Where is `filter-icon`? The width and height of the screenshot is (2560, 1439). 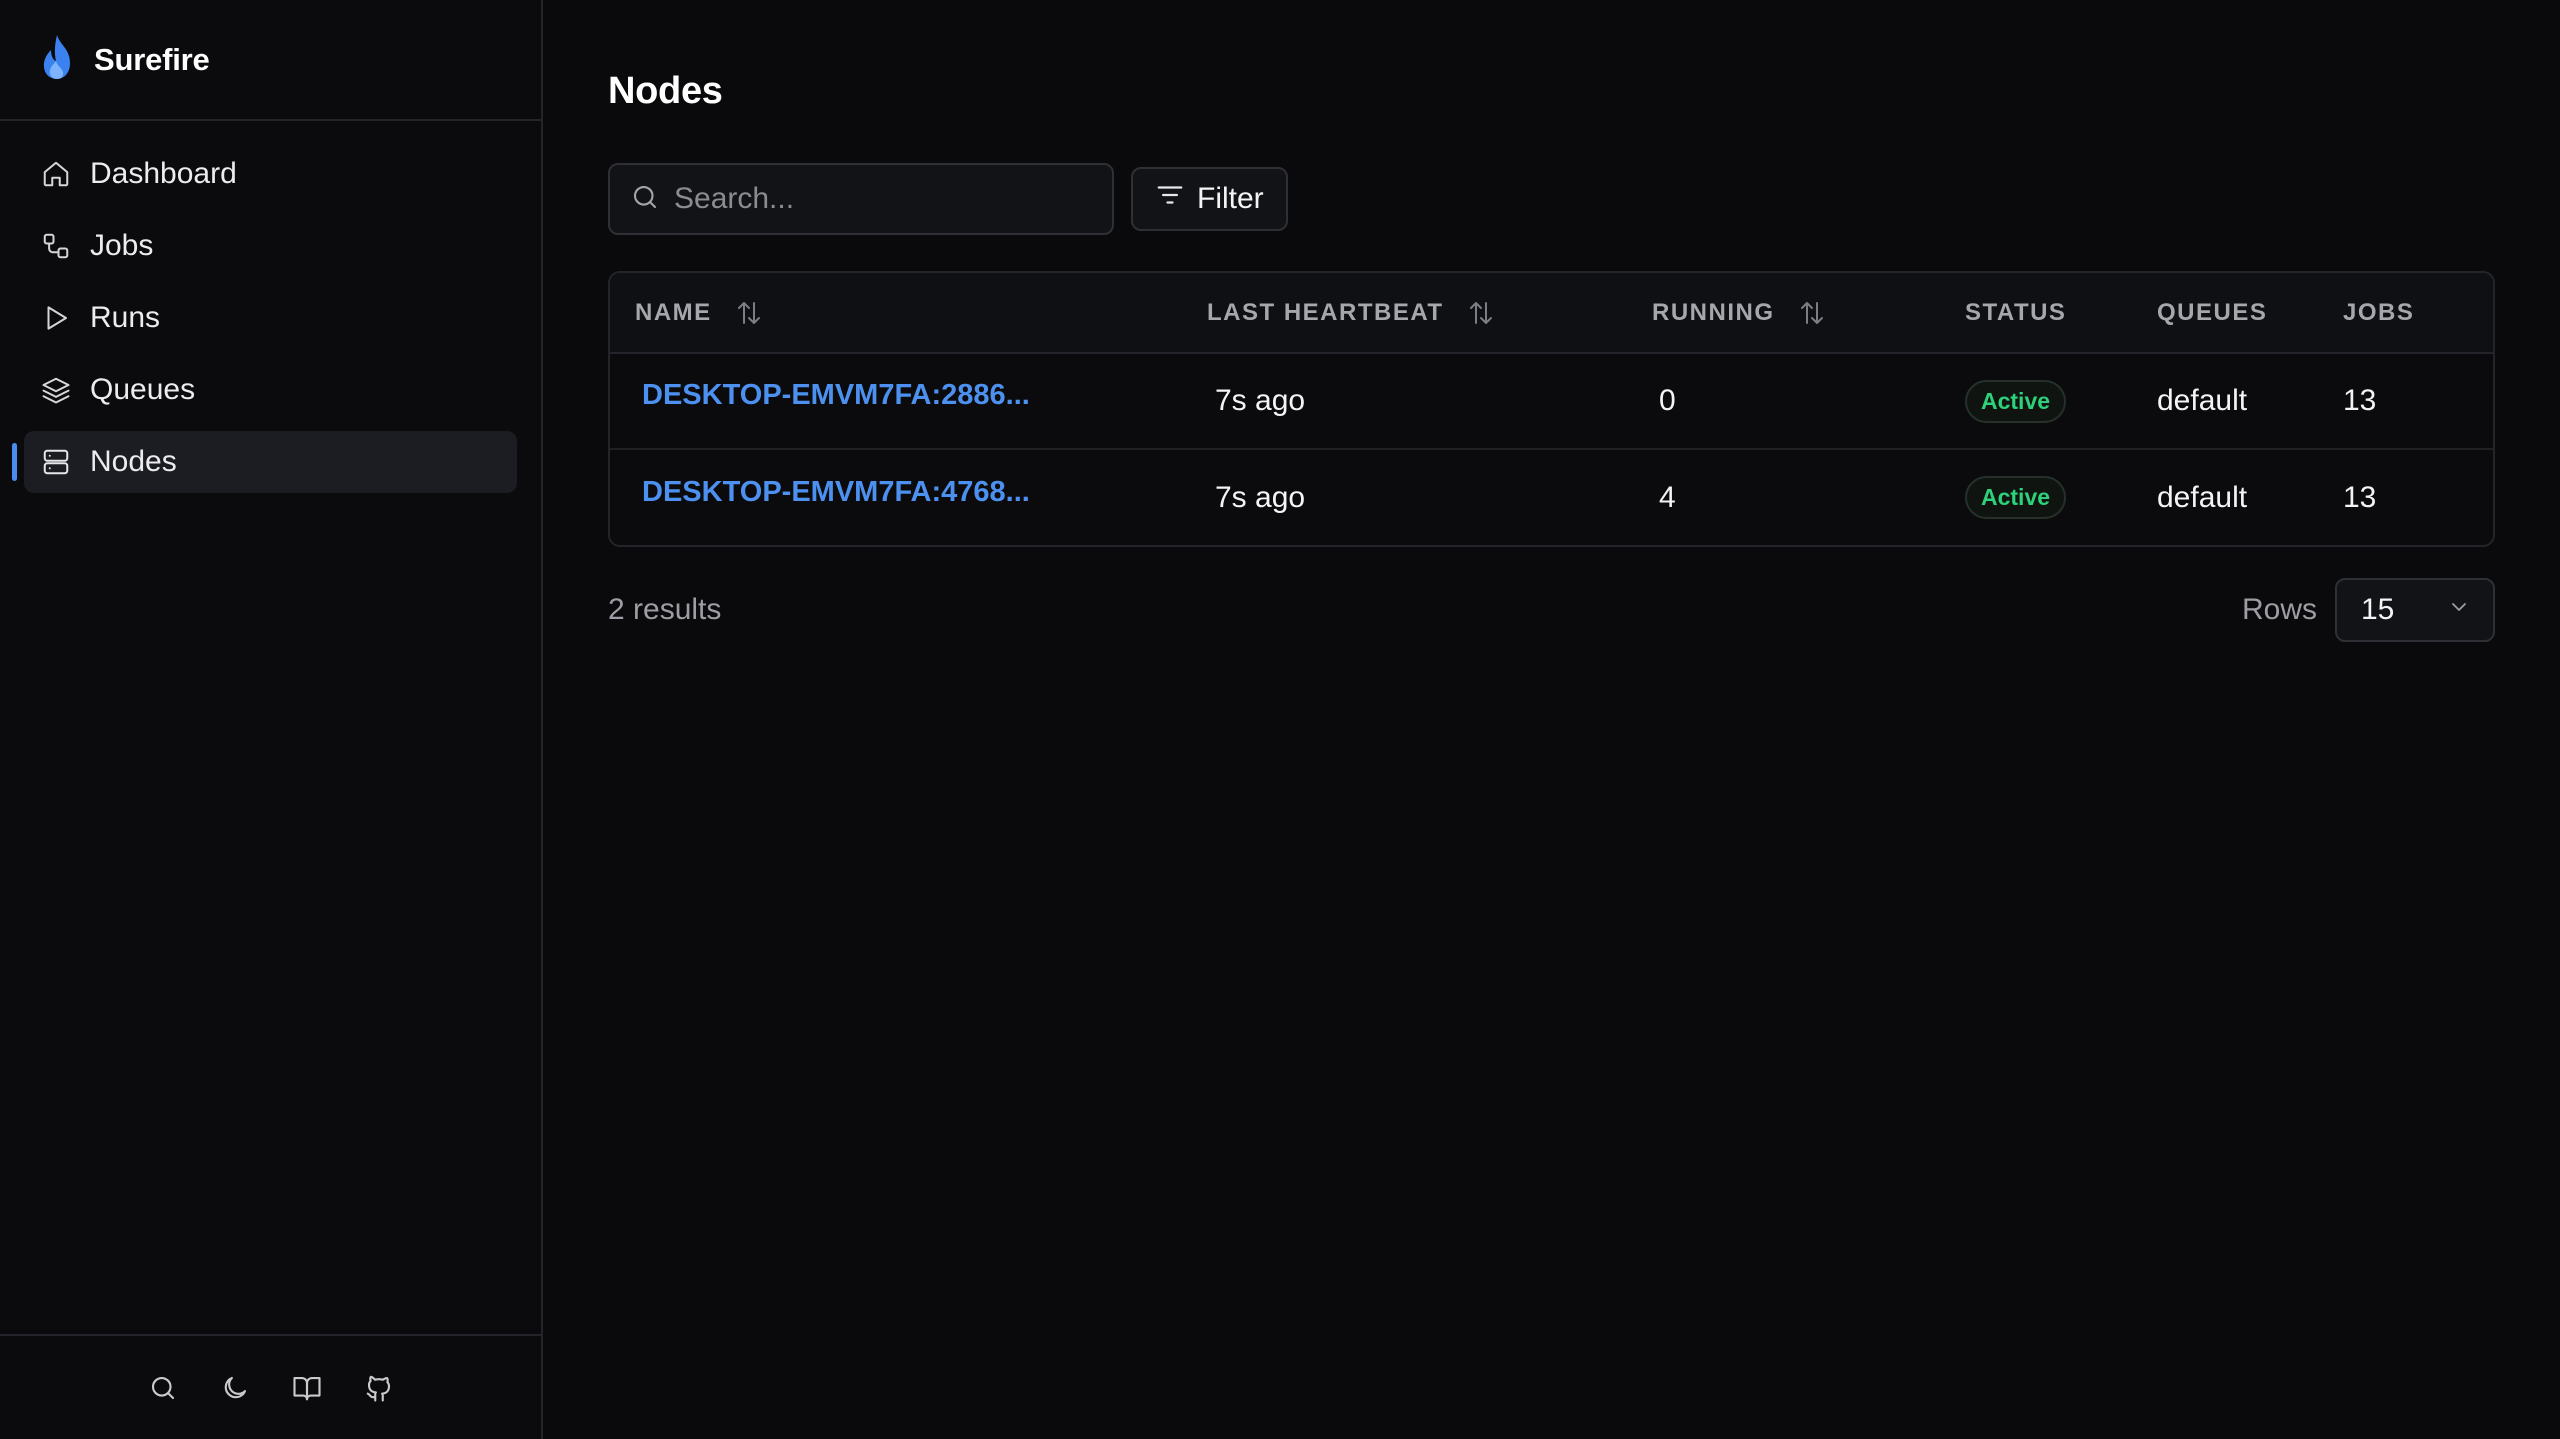 filter-icon is located at coordinates (1170, 199).